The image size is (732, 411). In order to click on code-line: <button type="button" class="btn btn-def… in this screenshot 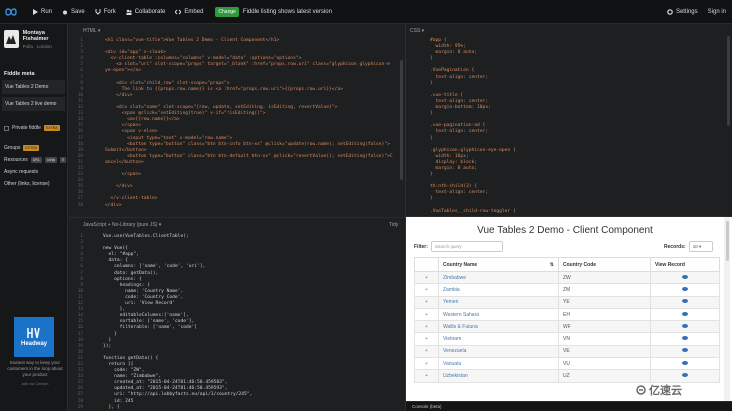, I will do `click(249, 157)`.